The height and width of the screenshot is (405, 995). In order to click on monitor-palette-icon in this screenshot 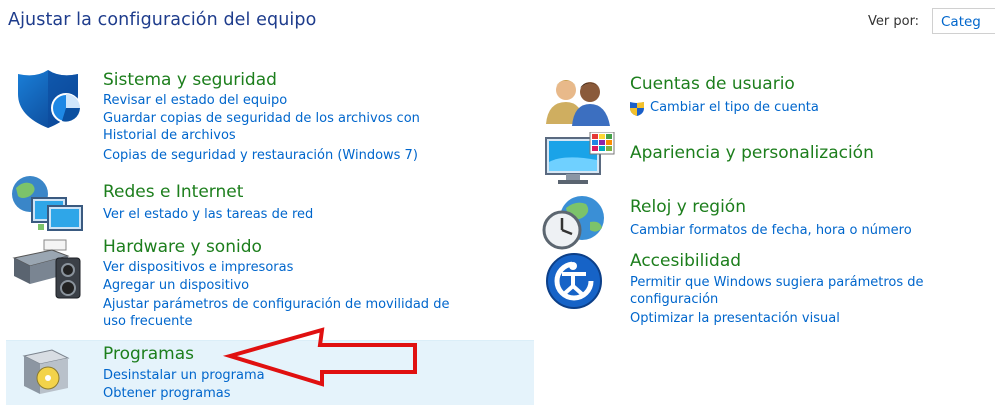, I will do `click(580, 158)`.